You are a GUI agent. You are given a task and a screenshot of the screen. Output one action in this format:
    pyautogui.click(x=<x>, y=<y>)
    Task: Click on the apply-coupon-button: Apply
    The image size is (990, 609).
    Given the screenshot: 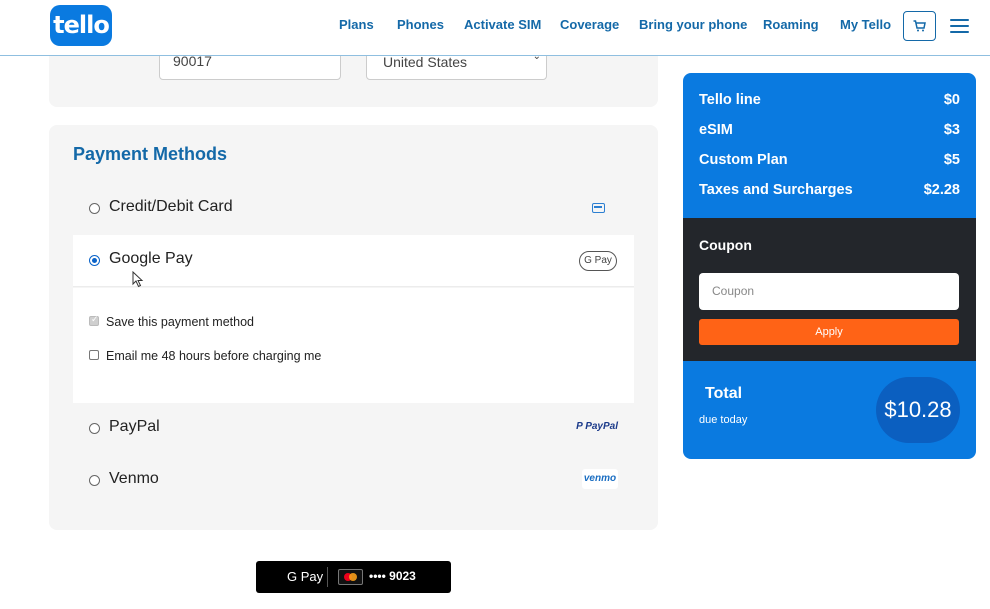 What is the action you would take?
    pyautogui.click(x=829, y=332)
    